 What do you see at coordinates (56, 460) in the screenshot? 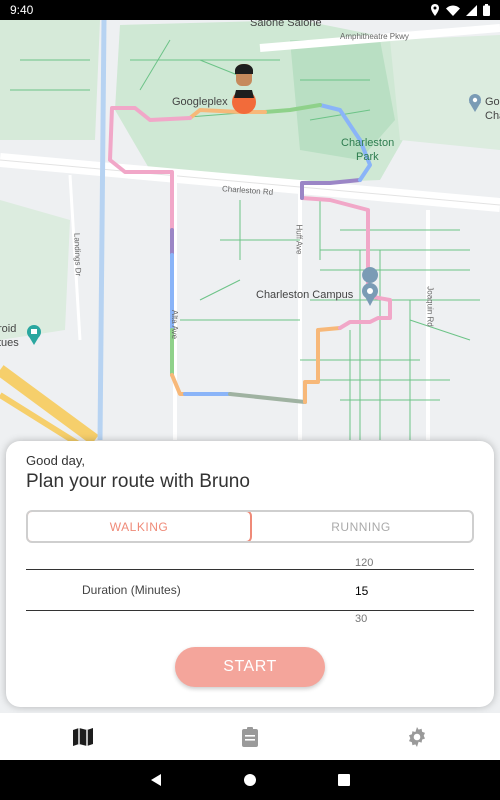
I see `greeting-text: Good day,` at bounding box center [56, 460].